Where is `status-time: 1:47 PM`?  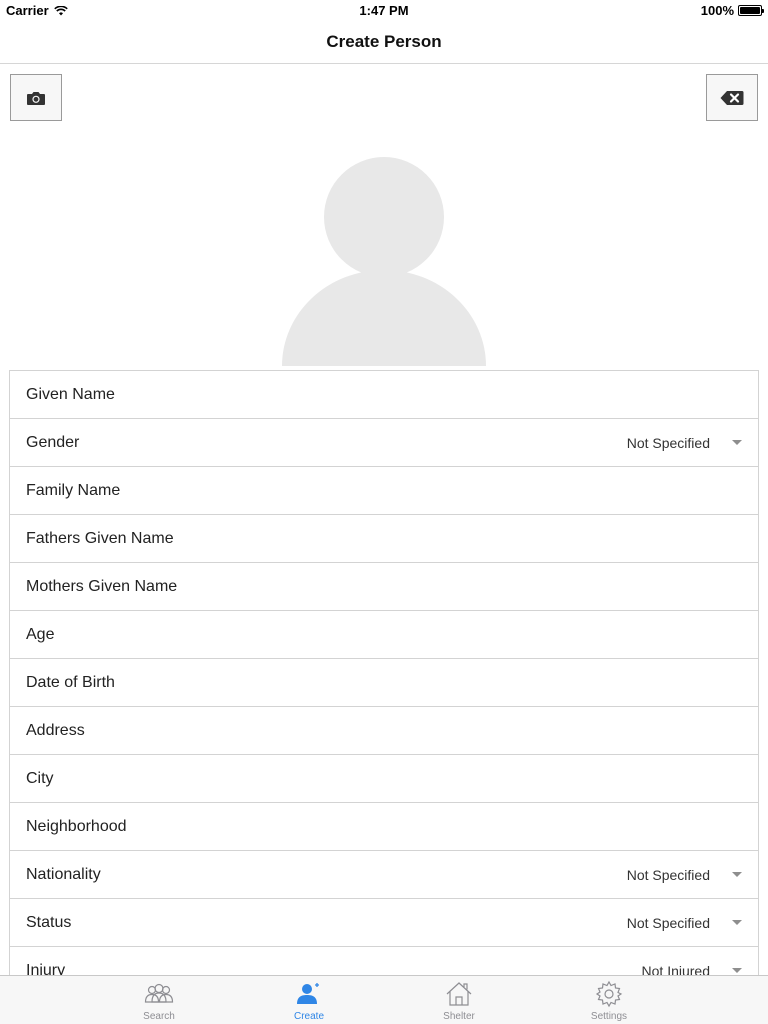
status-time: 1:47 PM is located at coordinates (384, 10).